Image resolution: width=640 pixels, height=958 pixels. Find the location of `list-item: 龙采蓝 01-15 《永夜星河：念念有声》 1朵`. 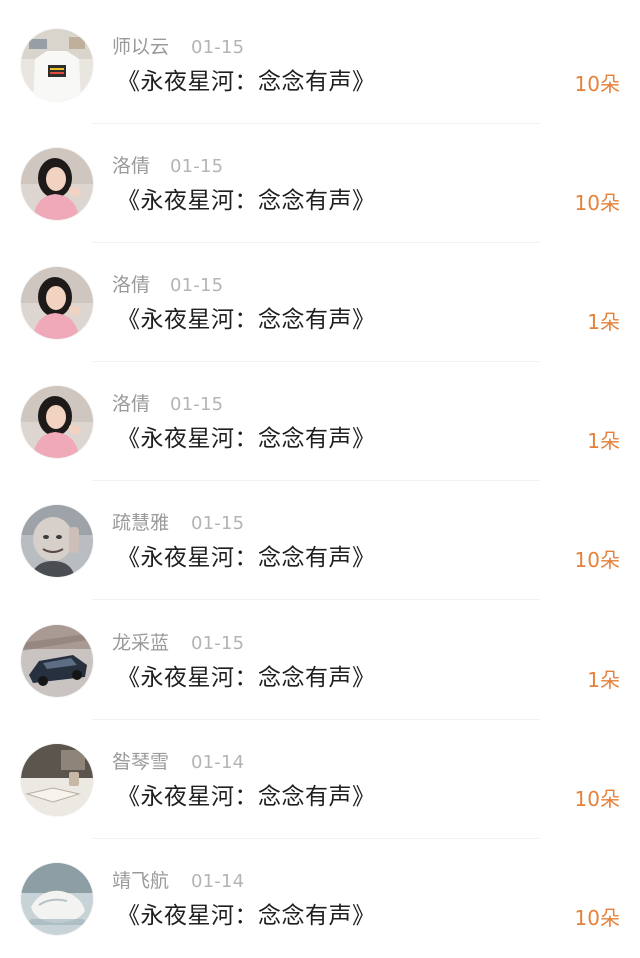

list-item: 龙采蓝 01-15 《永夜星河：念念有声》 1朵 is located at coordinates (320, 660).